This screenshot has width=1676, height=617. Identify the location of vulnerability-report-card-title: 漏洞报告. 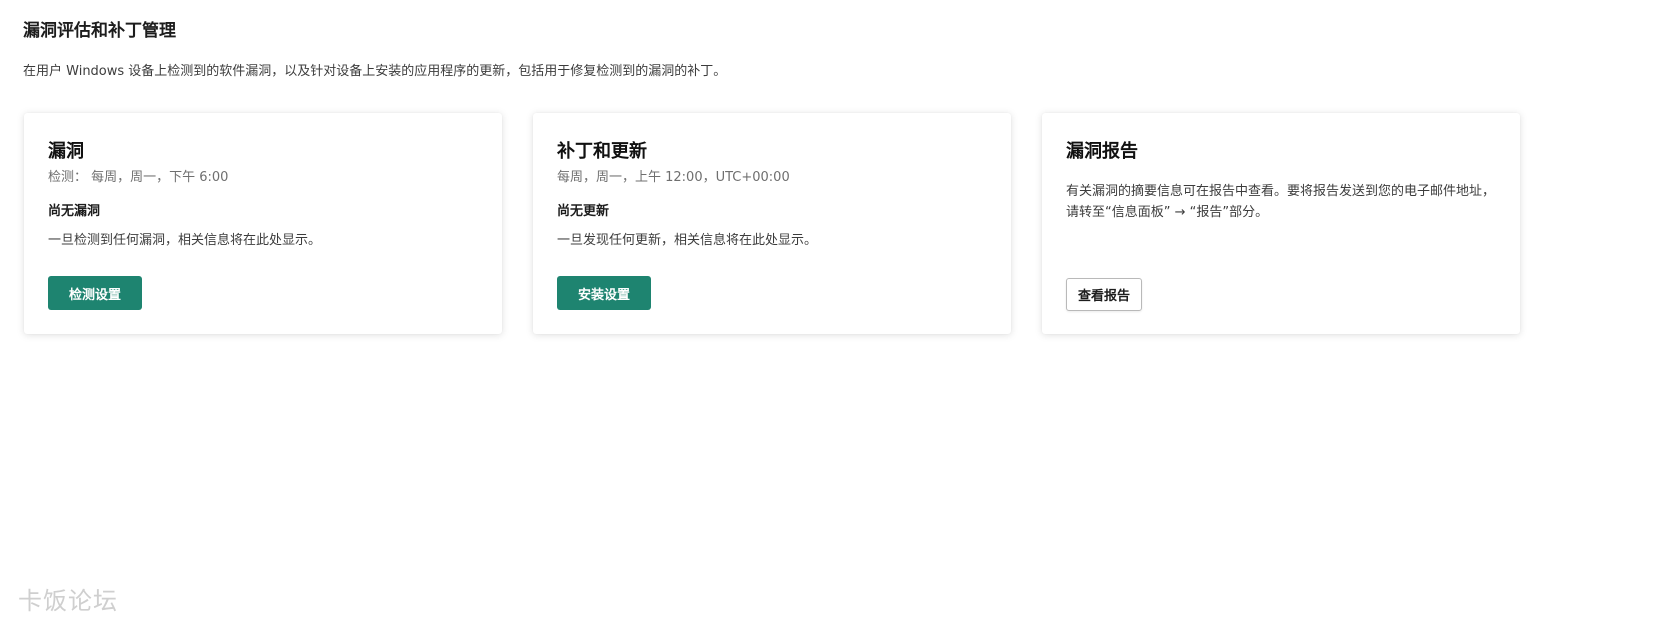
(1102, 151).